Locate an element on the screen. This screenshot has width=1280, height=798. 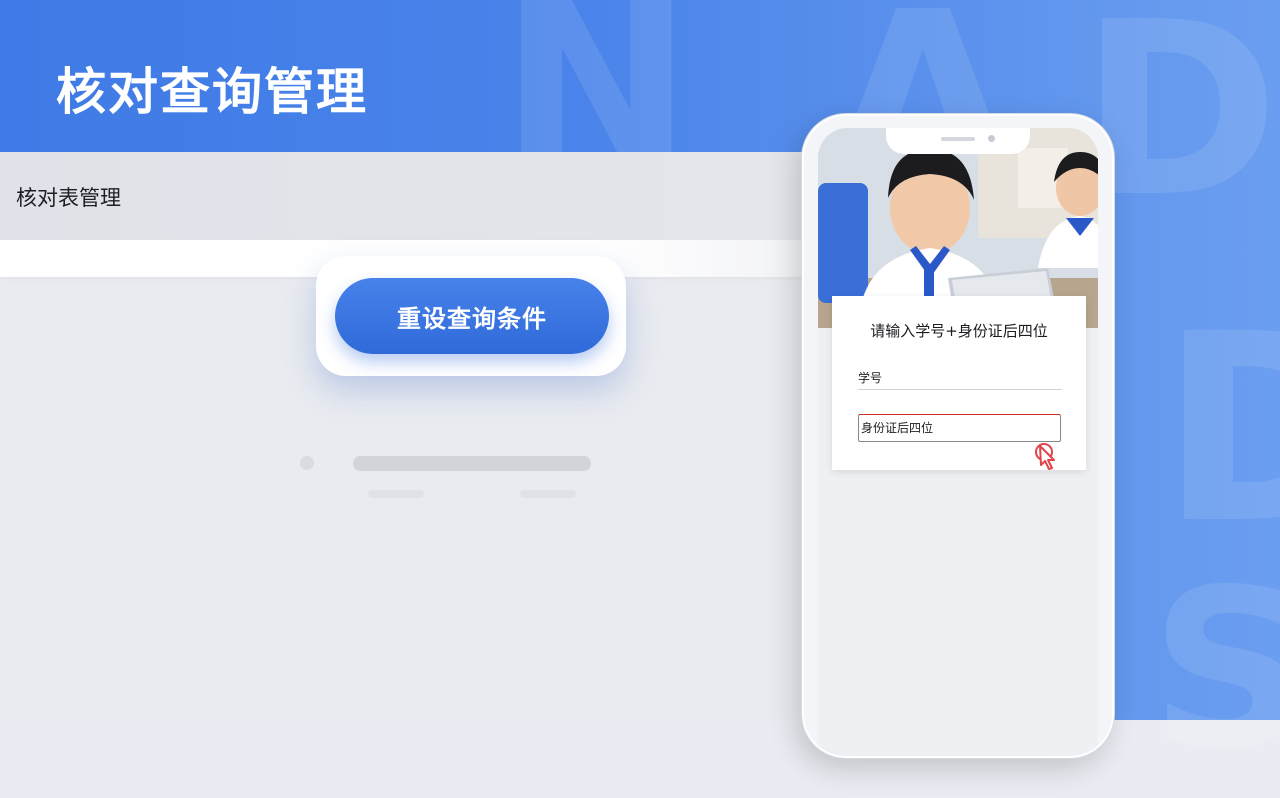
speaker-icon is located at coordinates (958, 139).